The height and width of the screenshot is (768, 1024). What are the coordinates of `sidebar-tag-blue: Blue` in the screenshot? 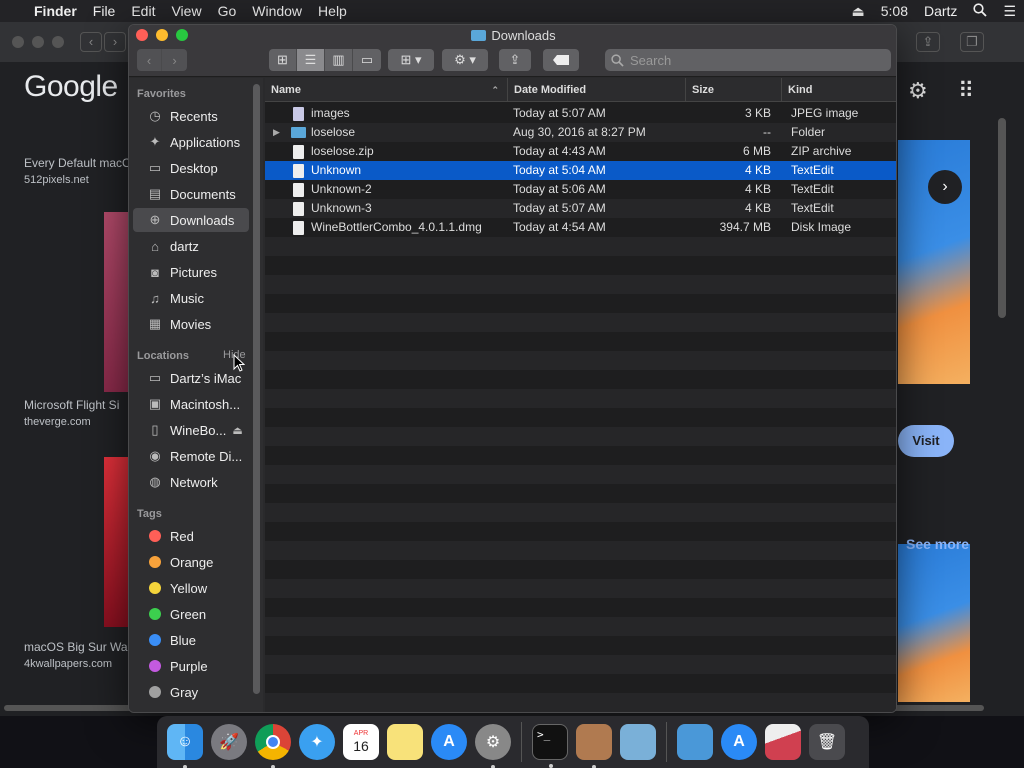 It's located at (189, 640).